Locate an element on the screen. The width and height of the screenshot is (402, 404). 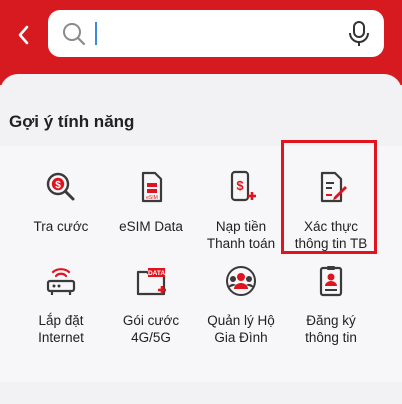
microphone-icon is located at coordinates (359, 34).